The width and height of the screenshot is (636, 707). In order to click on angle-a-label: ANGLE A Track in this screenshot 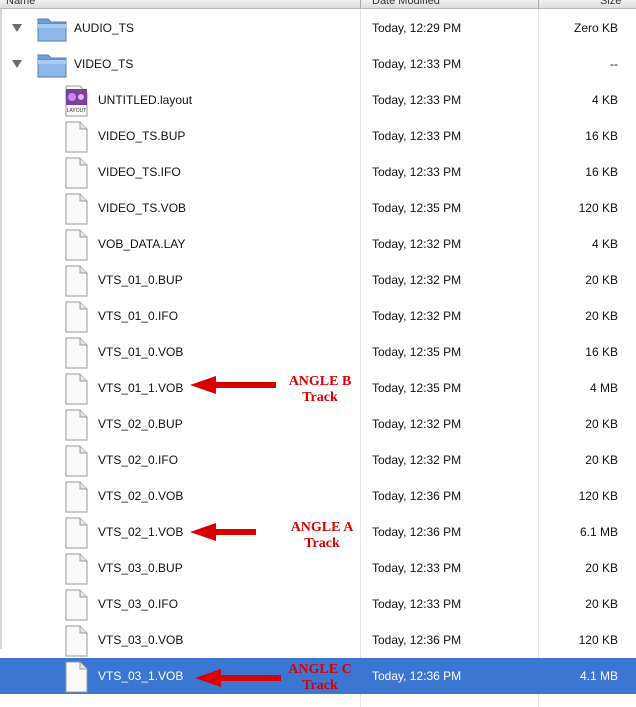, I will do `click(322, 536)`.